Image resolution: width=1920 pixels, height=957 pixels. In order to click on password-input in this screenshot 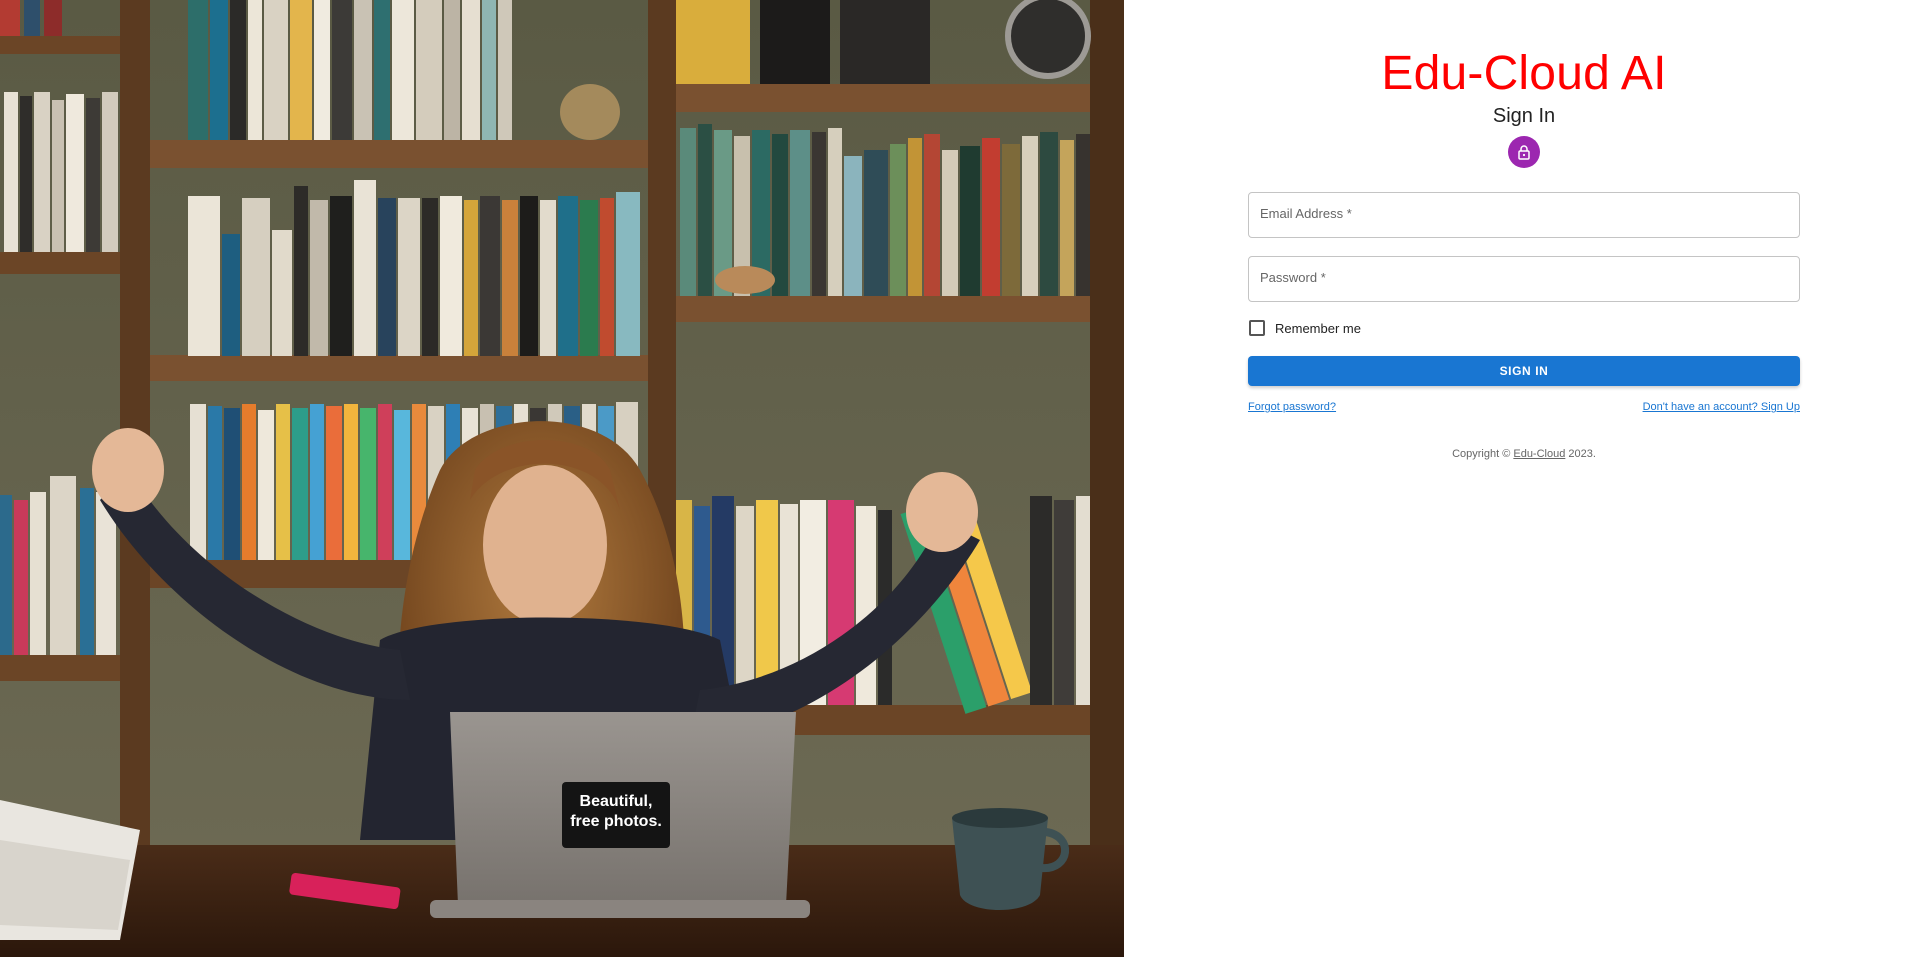, I will do `click(1524, 279)`.